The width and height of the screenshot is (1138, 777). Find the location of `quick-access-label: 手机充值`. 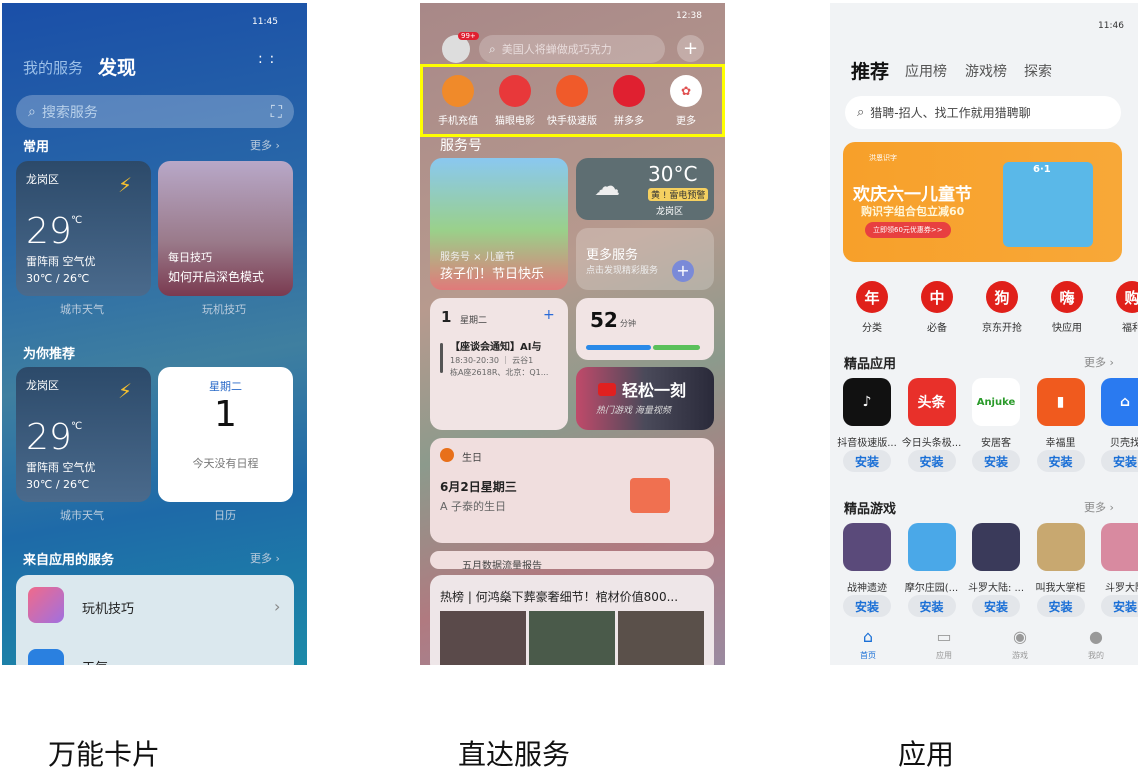

quick-access-label: 手机充值 is located at coordinates (458, 119).